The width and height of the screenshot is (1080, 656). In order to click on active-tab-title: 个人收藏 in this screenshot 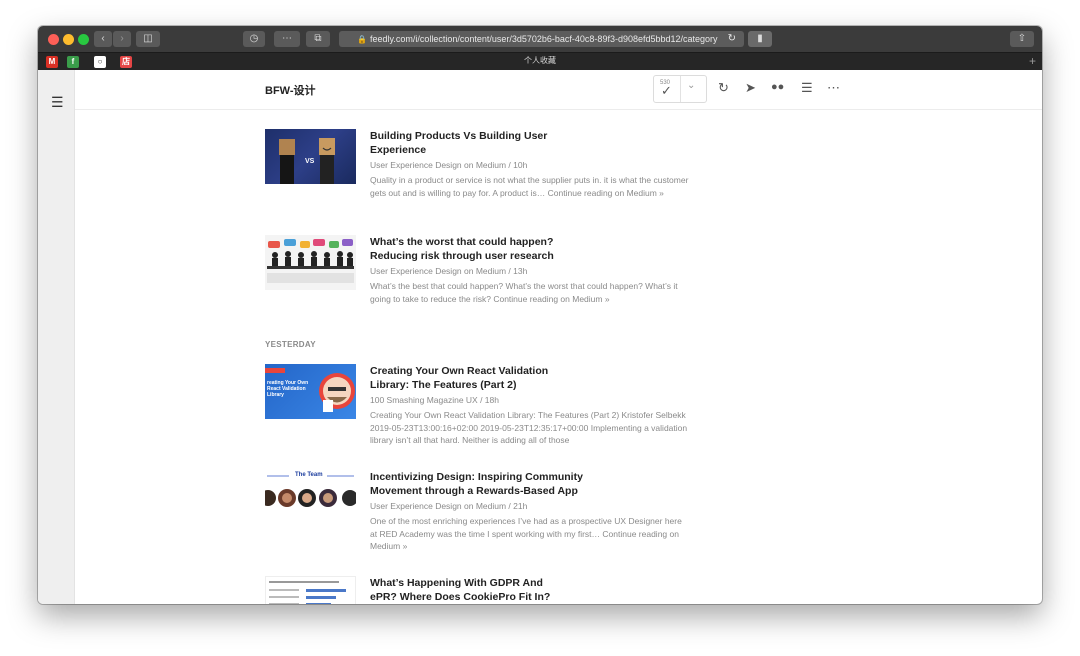, I will do `click(540, 60)`.